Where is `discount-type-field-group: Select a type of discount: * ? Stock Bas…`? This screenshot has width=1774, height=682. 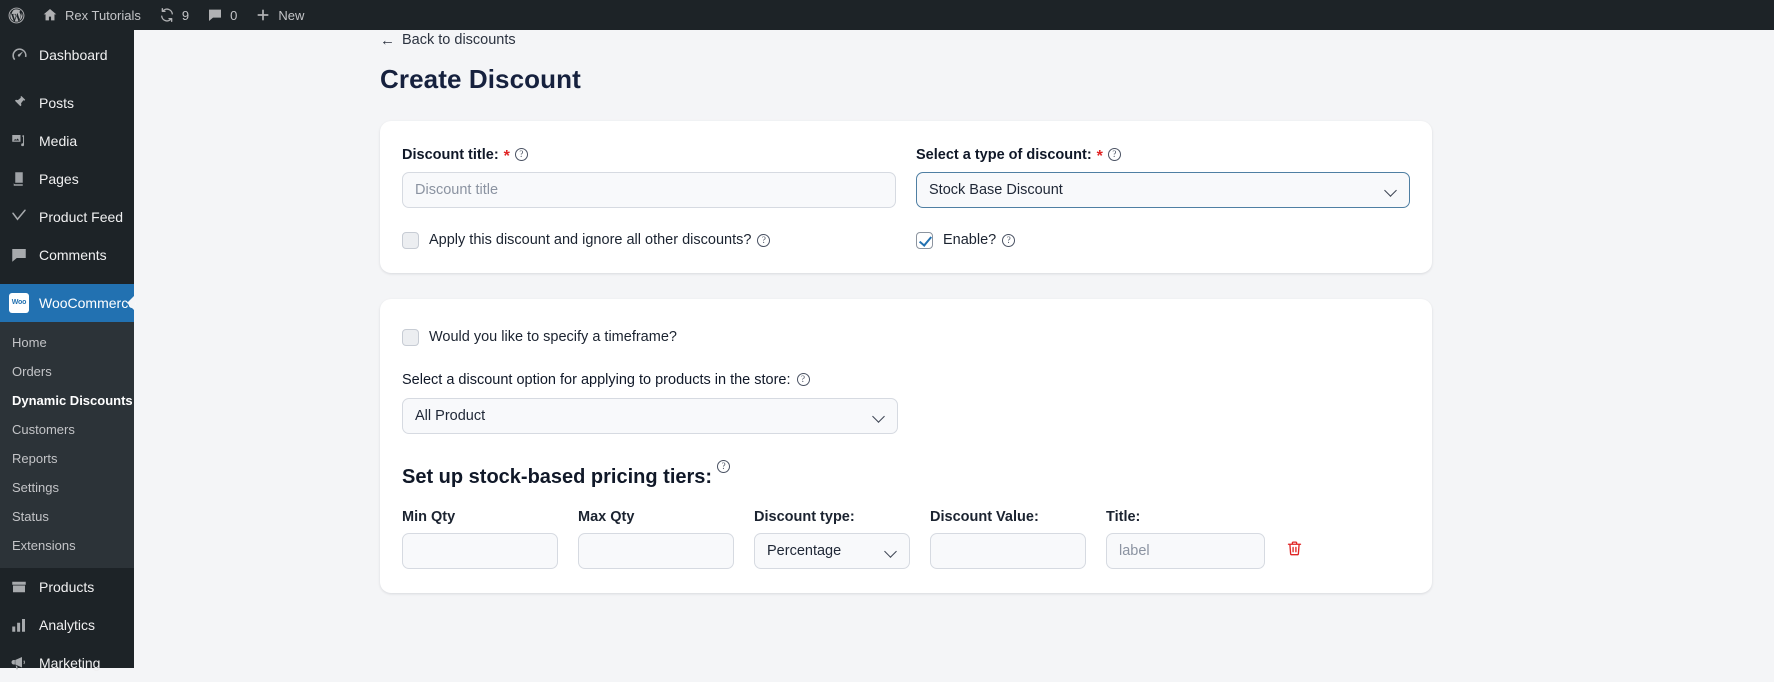 discount-type-field-group: Select a type of discount: * ? Stock Bas… is located at coordinates (1163, 177).